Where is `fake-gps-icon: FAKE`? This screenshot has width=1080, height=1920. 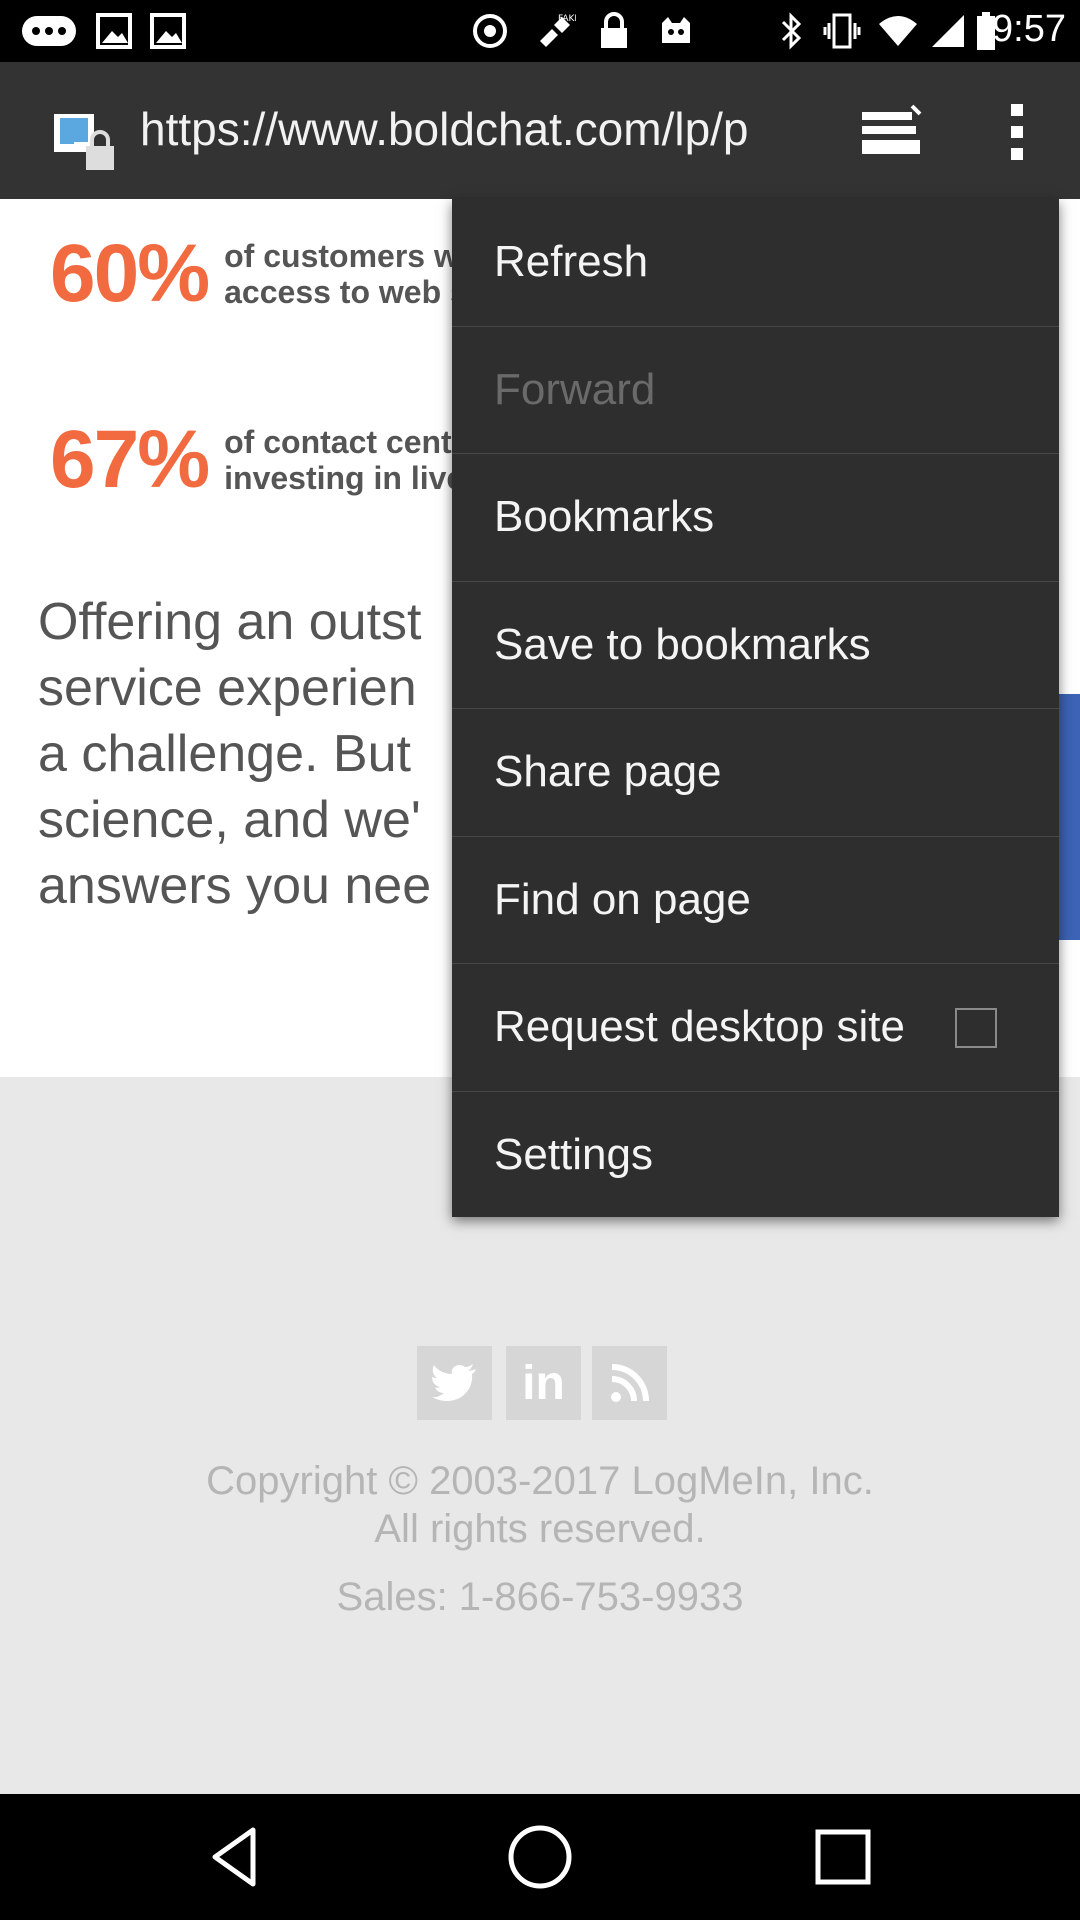
fake-gps-icon: FAKE is located at coordinates (554, 31).